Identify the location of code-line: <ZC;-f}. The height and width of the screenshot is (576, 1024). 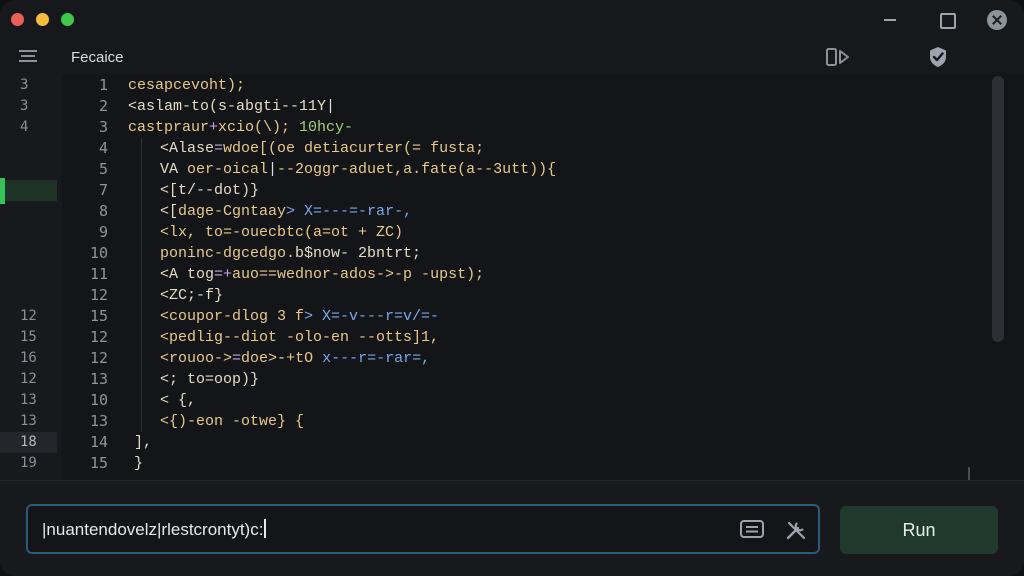
(191, 295).